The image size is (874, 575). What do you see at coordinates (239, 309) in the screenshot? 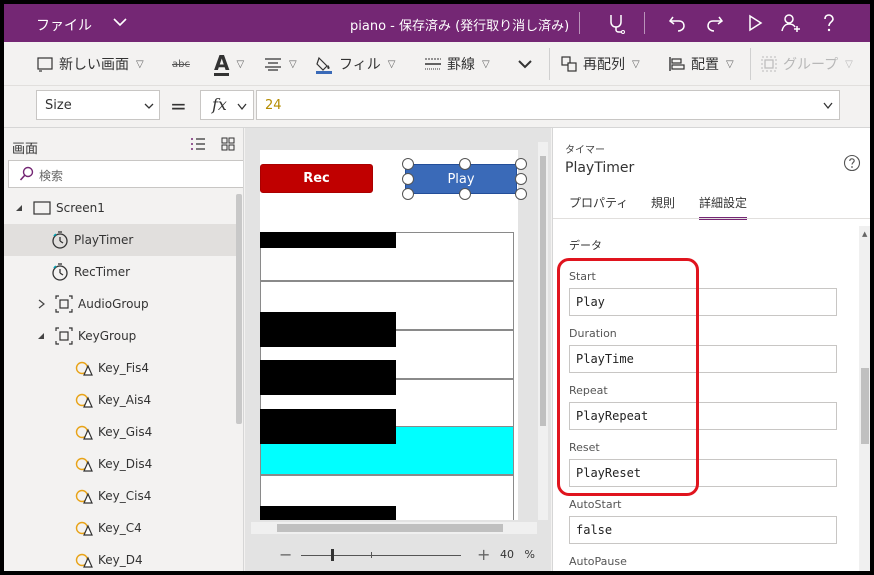
I see `tree-scrollbar` at bounding box center [239, 309].